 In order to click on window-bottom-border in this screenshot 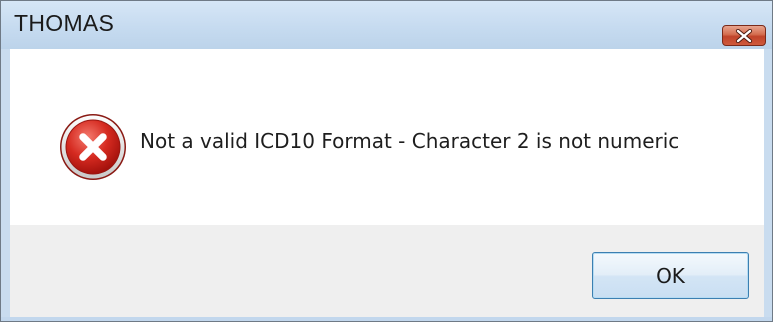, I will do `click(386, 319)`.